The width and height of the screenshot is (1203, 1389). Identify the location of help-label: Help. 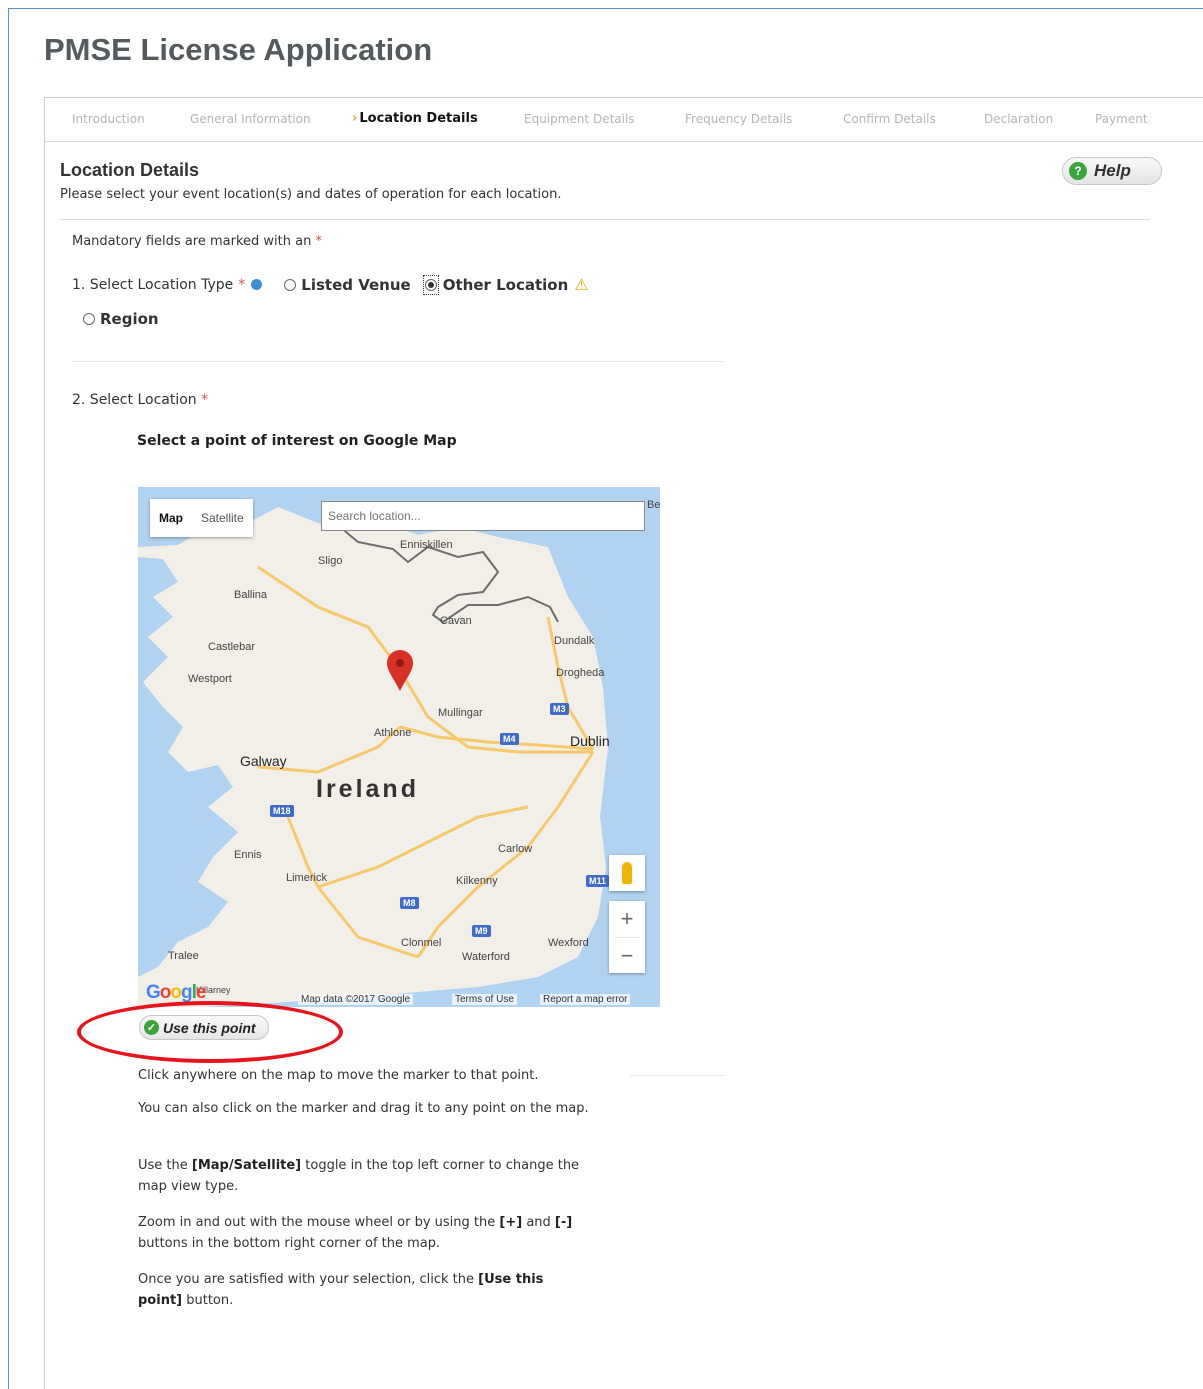
(1112, 170).